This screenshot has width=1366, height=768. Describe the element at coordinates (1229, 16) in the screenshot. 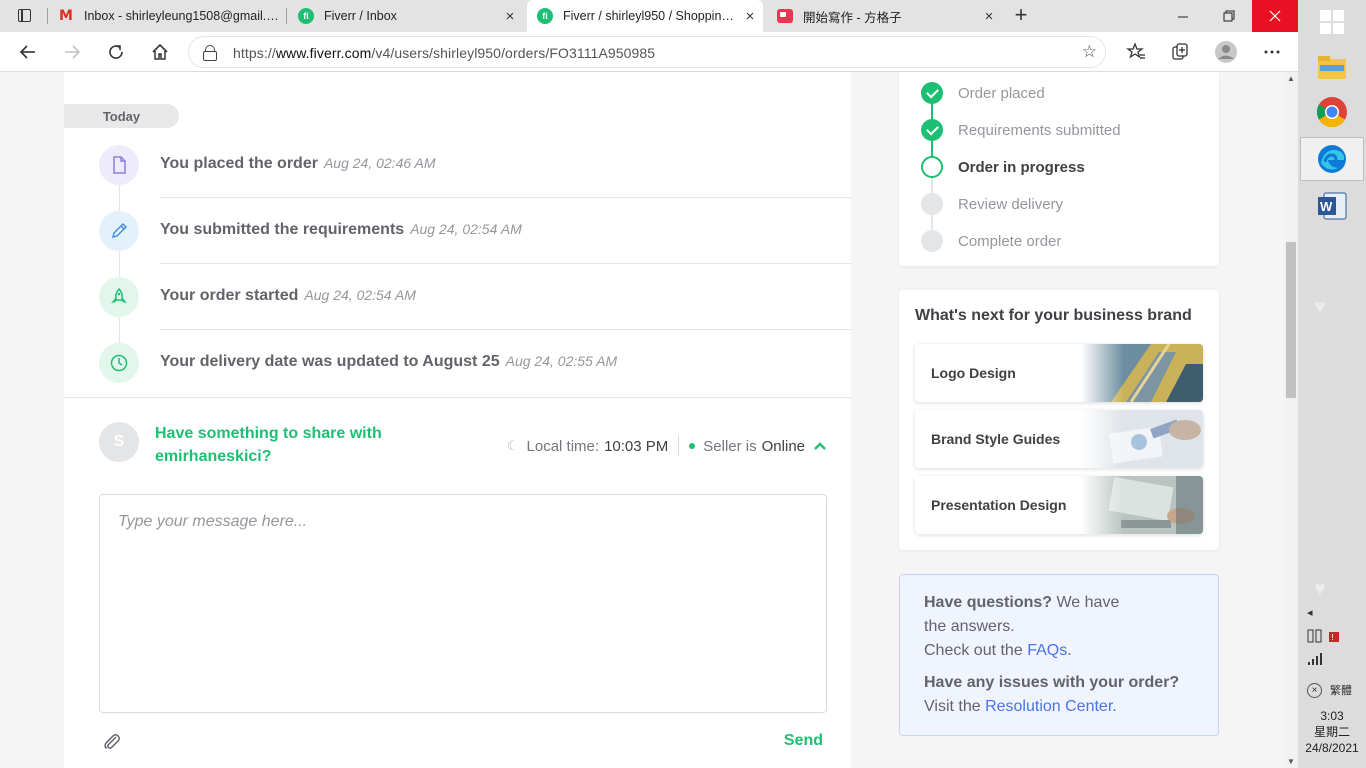

I see `restore-button` at that location.